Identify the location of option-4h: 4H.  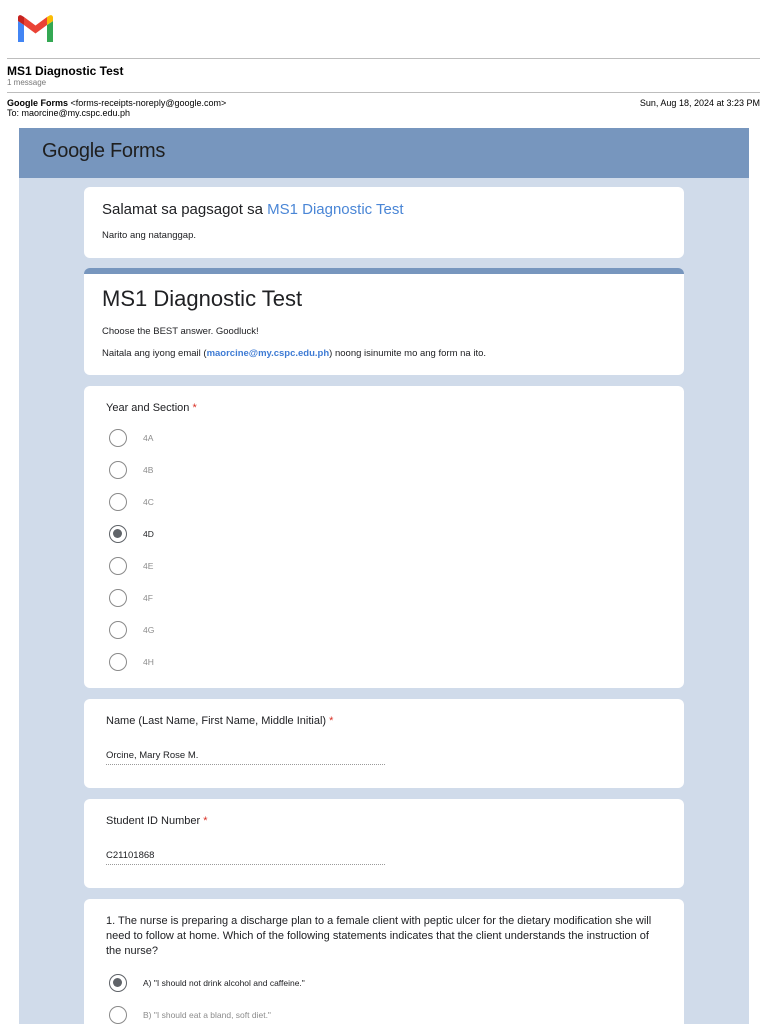
(131, 662).